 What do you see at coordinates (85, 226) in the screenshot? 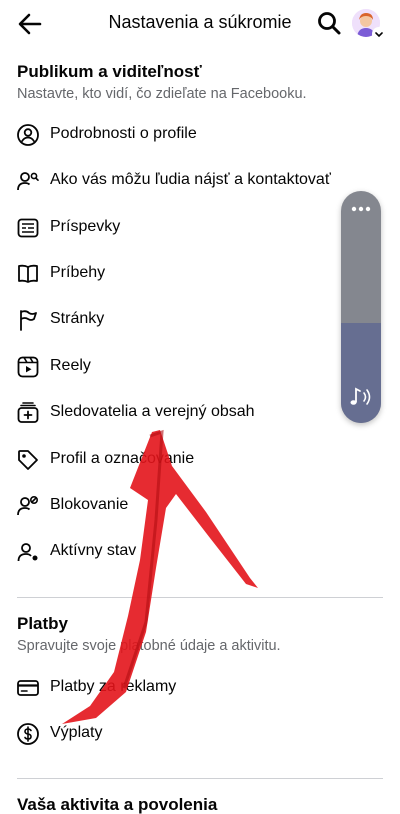
I see `settings-item-label: Príspevky` at bounding box center [85, 226].